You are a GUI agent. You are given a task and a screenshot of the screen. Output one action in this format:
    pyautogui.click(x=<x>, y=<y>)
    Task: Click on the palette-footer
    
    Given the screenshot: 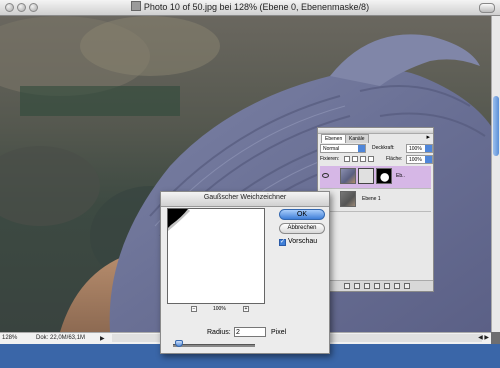 What is the action you would take?
    pyautogui.click(x=375, y=285)
    